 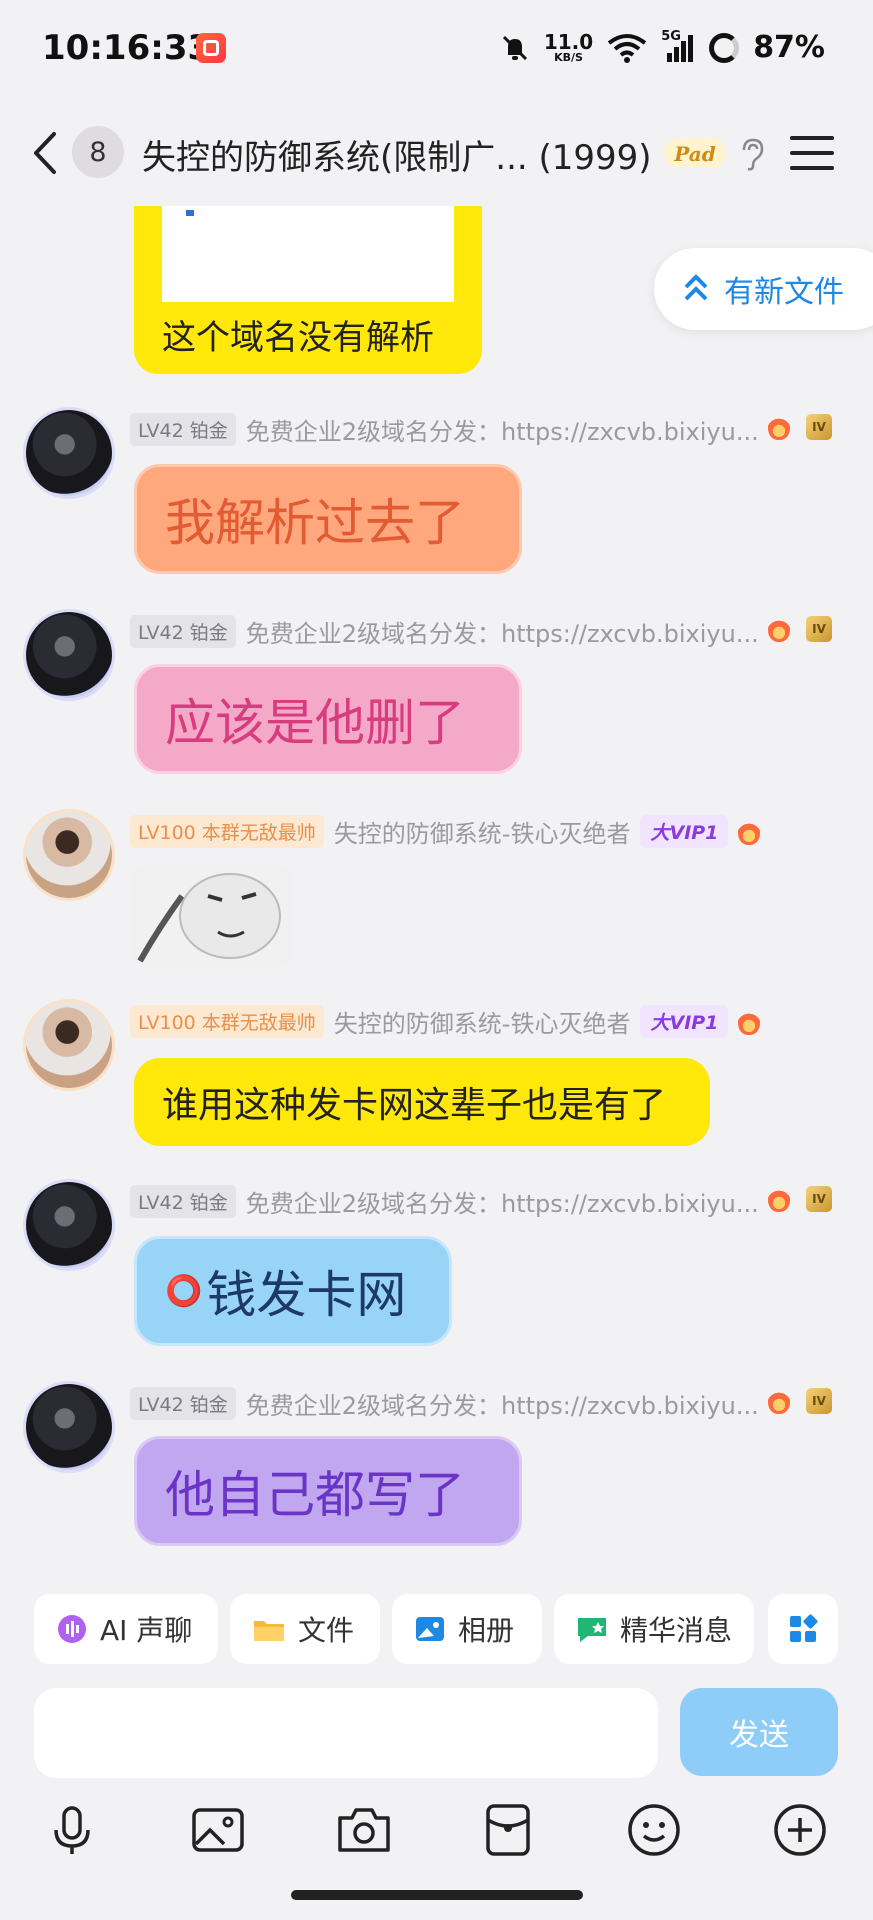 What do you see at coordinates (269, 1631) in the screenshot?
I see `folder-icon` at bounding box center [269, 1631].